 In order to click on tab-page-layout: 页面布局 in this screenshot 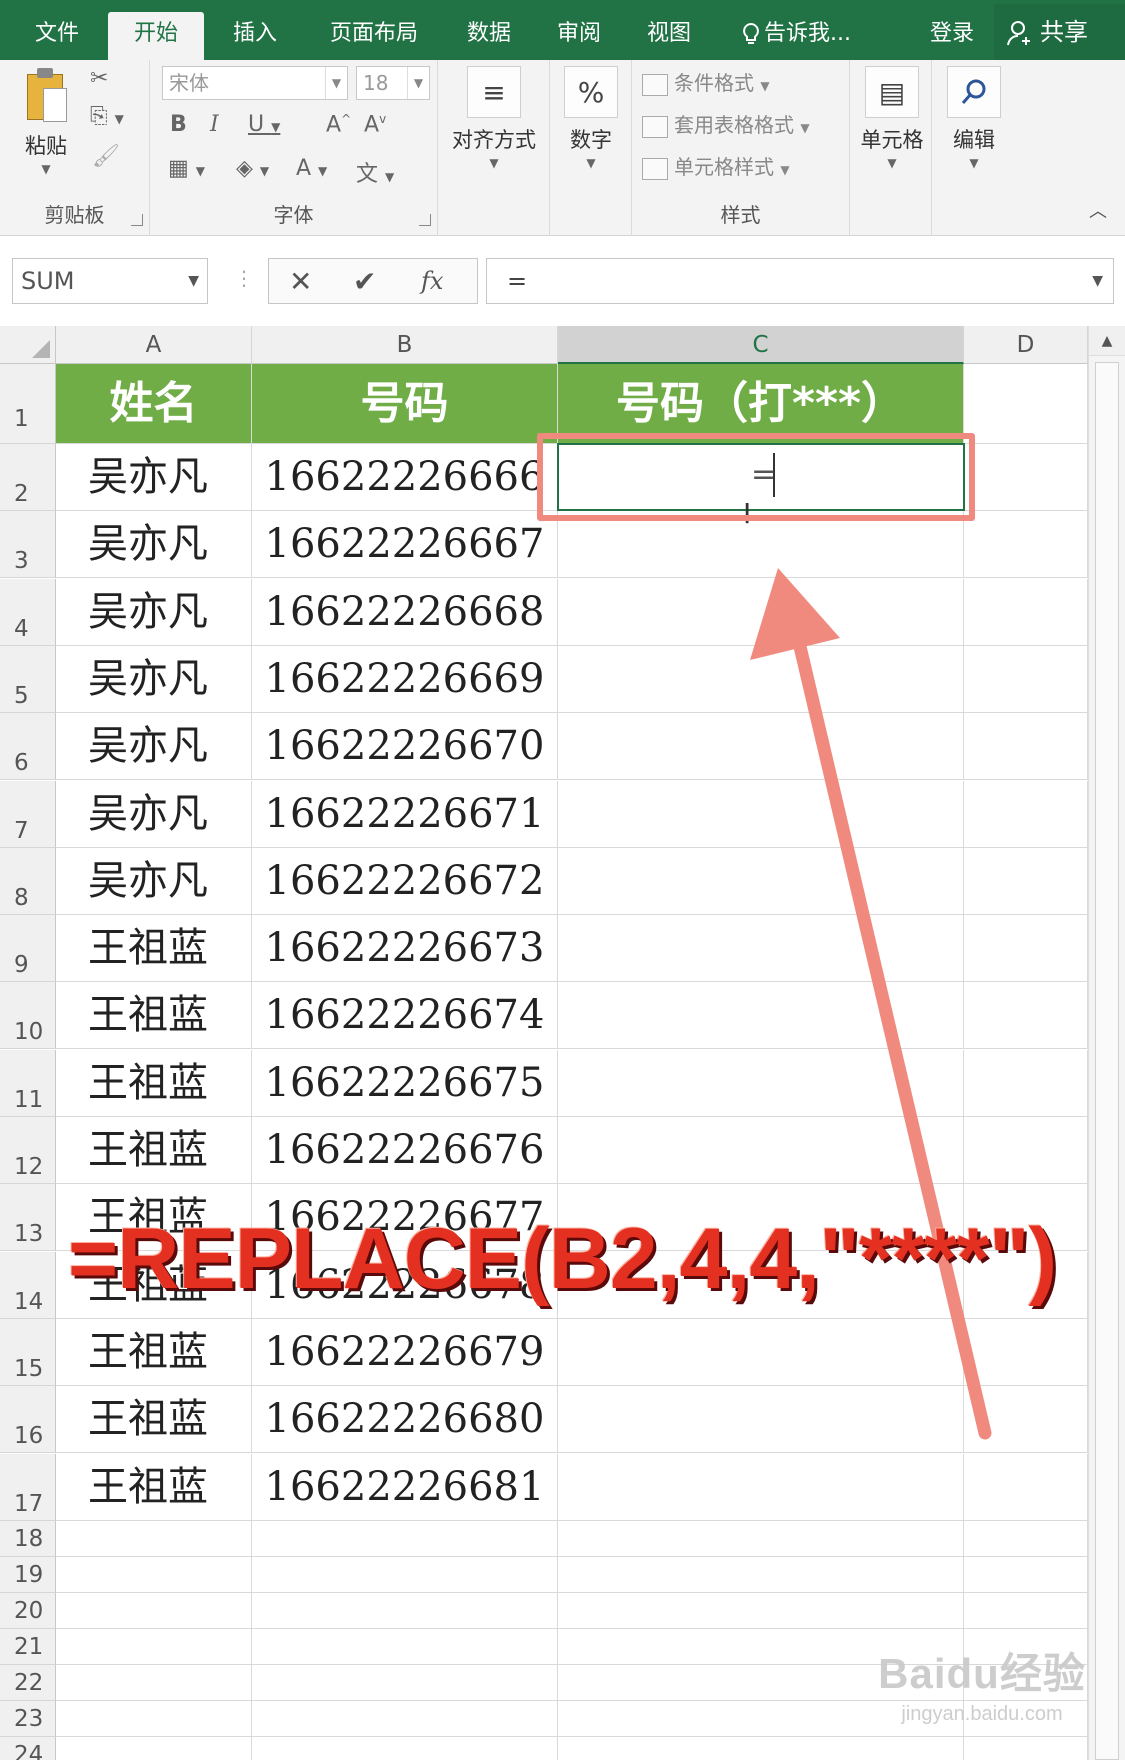, I will do `click(374, 36)`.